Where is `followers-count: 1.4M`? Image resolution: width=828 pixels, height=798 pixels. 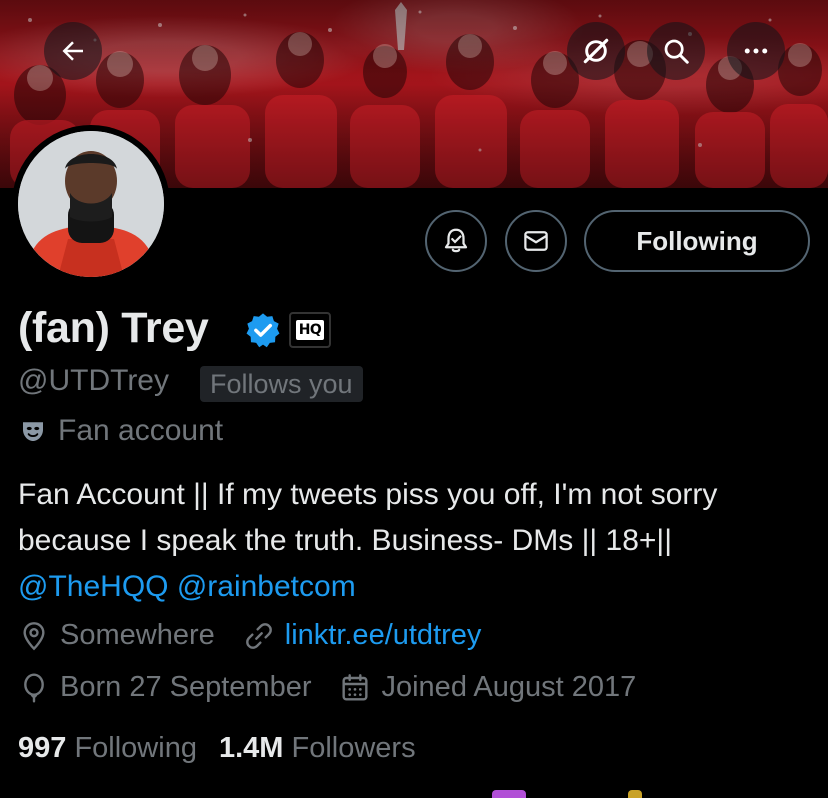
followers-count: 1.4M is located at coordinates (251, 748).